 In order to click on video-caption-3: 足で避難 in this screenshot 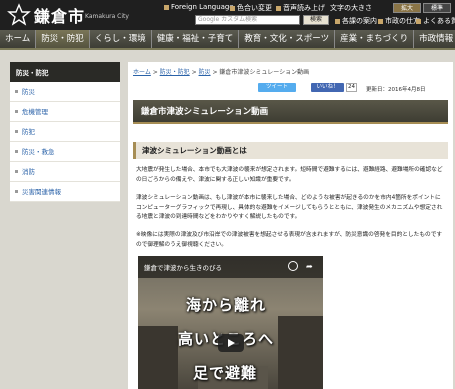, I will do `click(225, 373)`.